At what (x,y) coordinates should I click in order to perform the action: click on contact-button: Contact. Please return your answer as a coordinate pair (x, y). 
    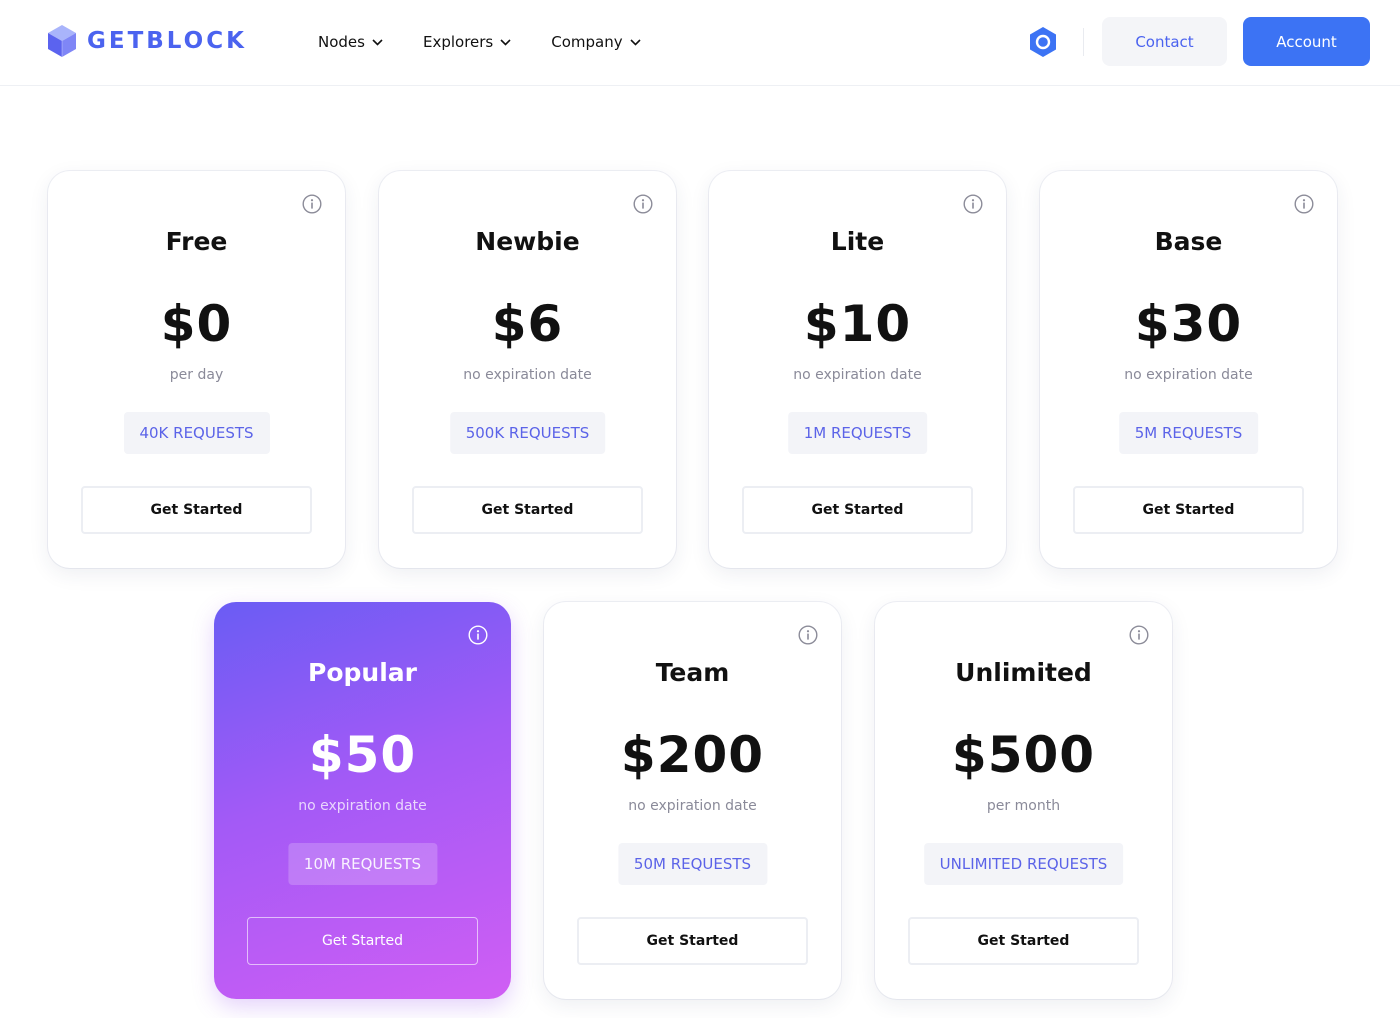
    Looking at the image, I should click on (1164, 41).